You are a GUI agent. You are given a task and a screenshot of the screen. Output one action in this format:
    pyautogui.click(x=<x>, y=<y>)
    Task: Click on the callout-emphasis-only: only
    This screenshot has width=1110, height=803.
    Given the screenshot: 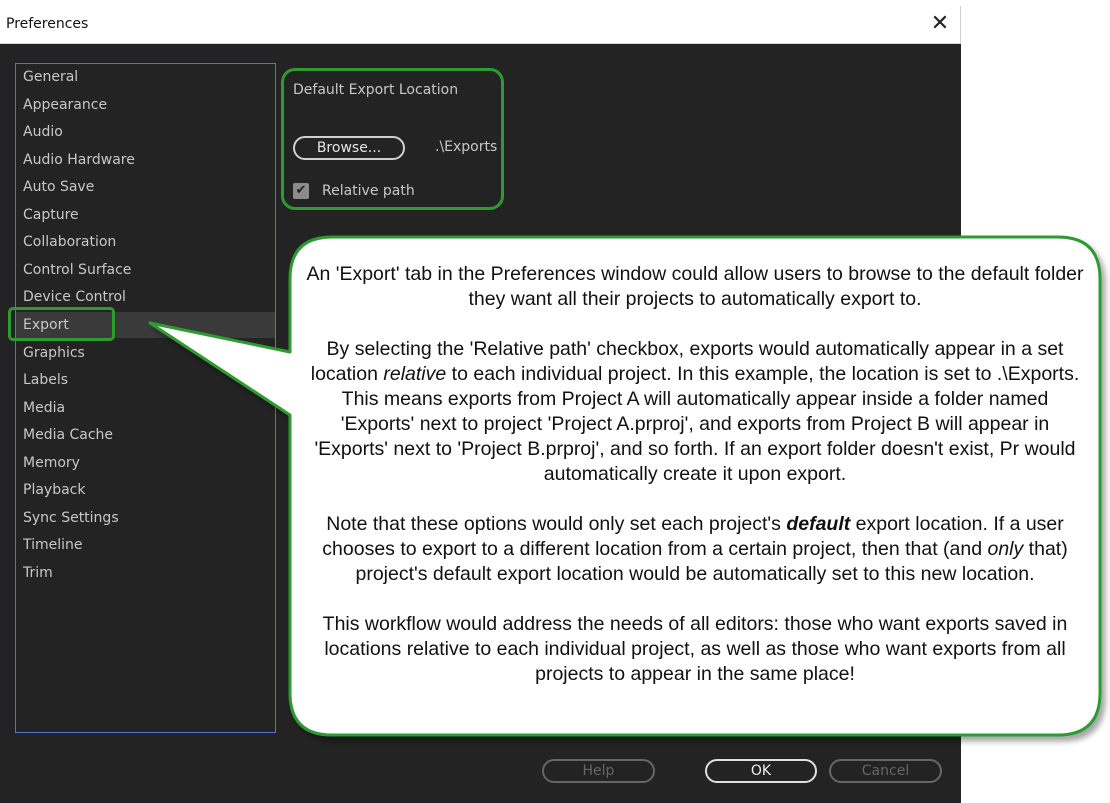 What is the action you would take?
    pyautogui.click(x=1005, y=549)
    